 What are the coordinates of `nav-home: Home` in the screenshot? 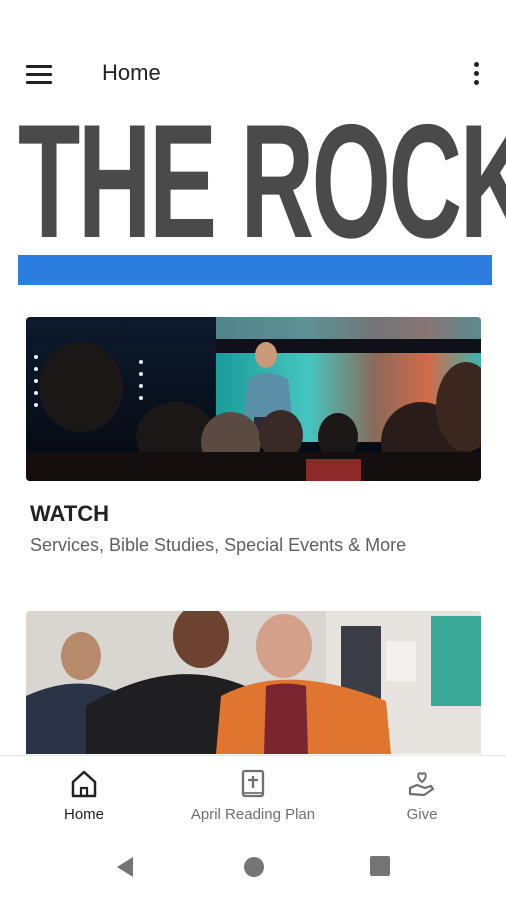 It's located at (84, 797).